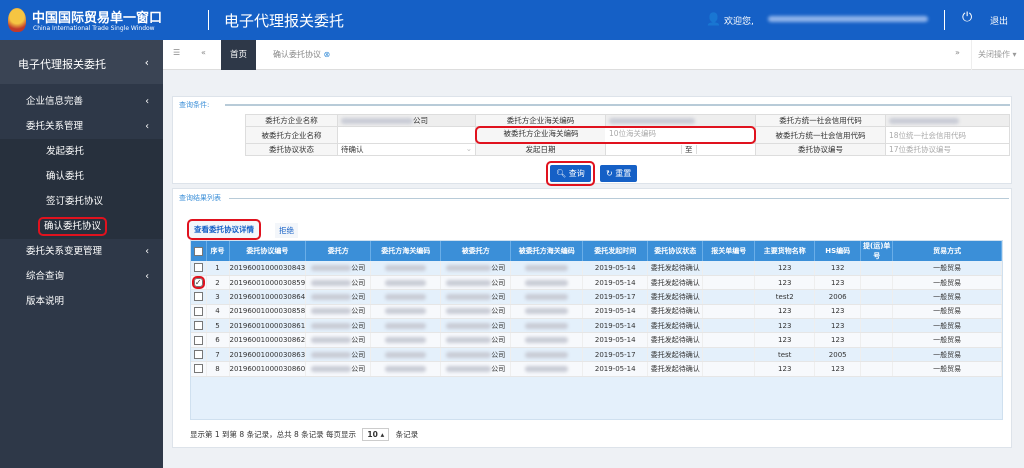 Image resolution: width=1024 pixels, height=468 pixels. I want to click on page-size-value: 10, so click(372, 434).